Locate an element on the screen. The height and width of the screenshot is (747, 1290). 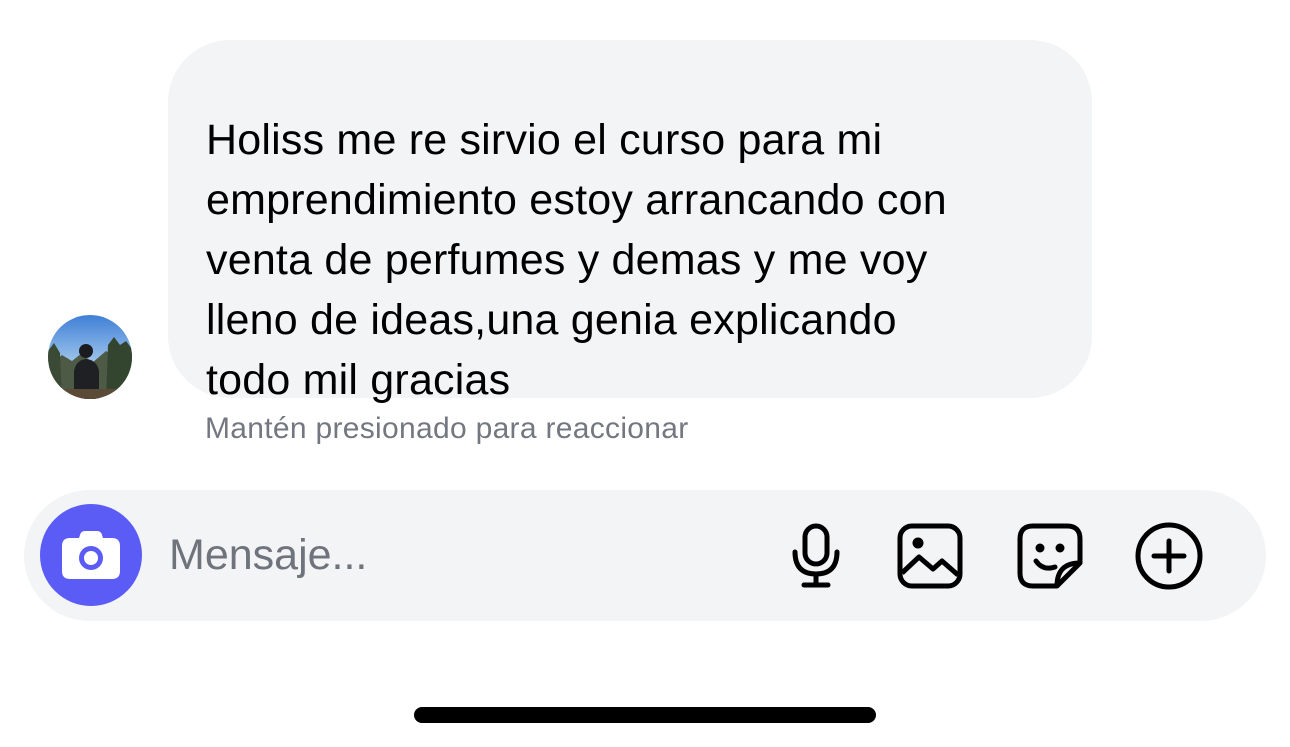
gallery-icon is located at coordinates (930, 556).